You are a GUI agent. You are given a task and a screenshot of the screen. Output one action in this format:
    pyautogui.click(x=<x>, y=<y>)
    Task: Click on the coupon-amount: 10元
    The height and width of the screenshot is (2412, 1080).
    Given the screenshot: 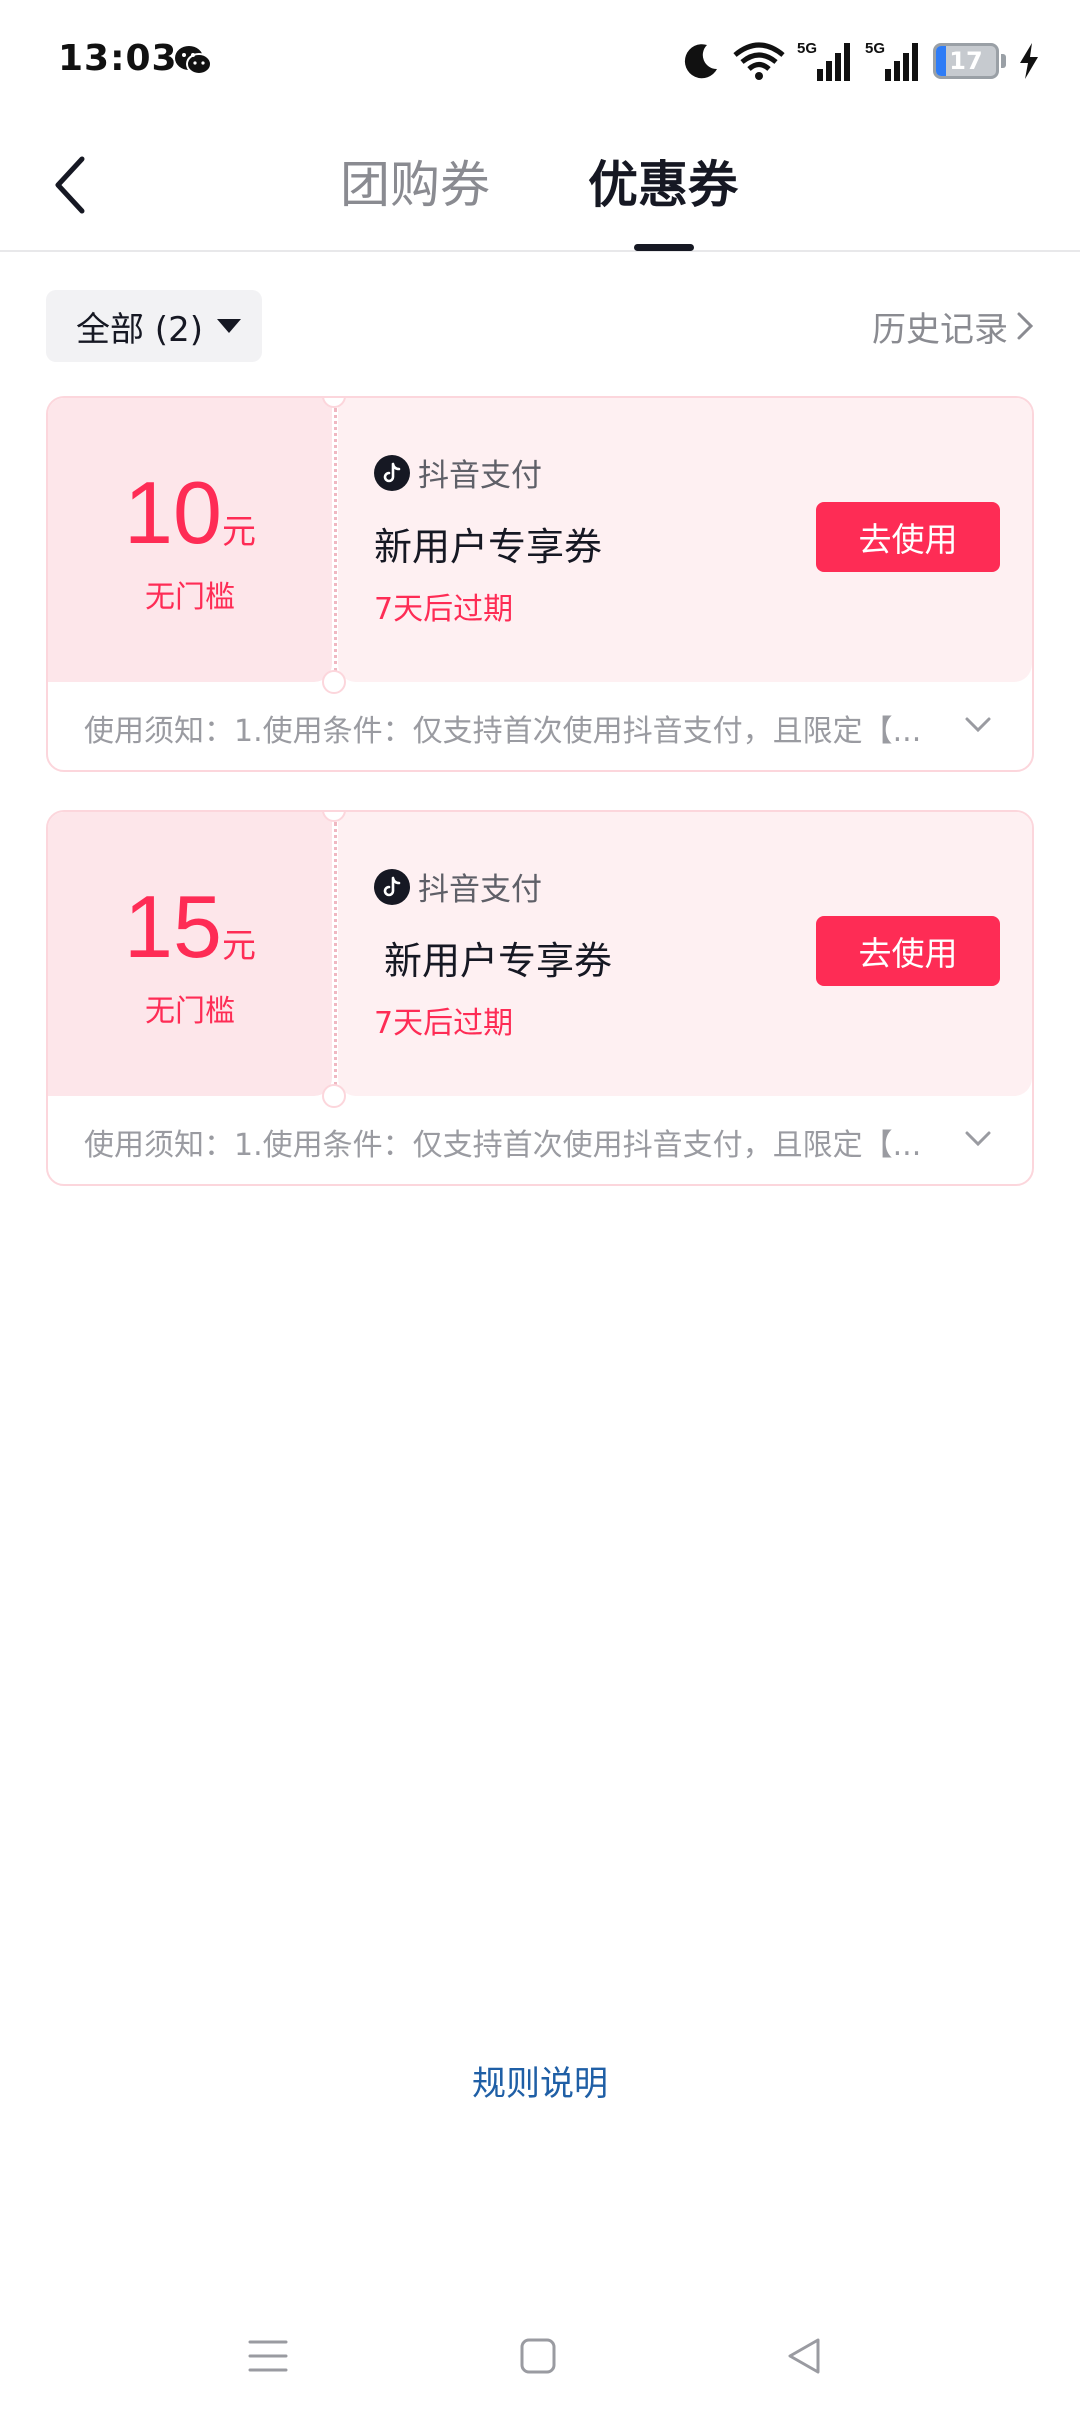 What is the action you would take?
    pyautogui.click(x=190, y=513)
    